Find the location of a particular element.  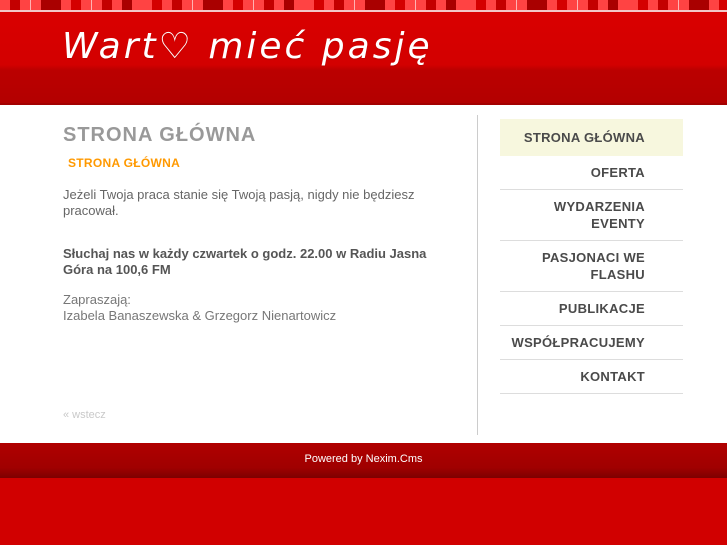

decorative-pattern-strip is located at coordinates (363, 6).